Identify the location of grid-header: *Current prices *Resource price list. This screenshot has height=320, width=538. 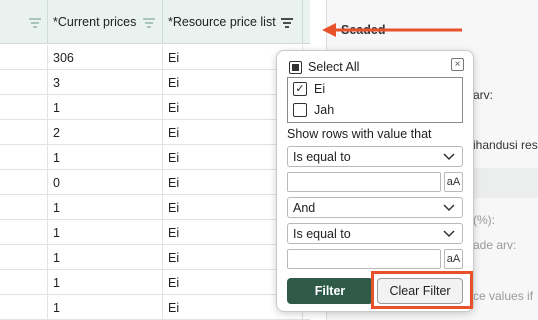
(155, 22).